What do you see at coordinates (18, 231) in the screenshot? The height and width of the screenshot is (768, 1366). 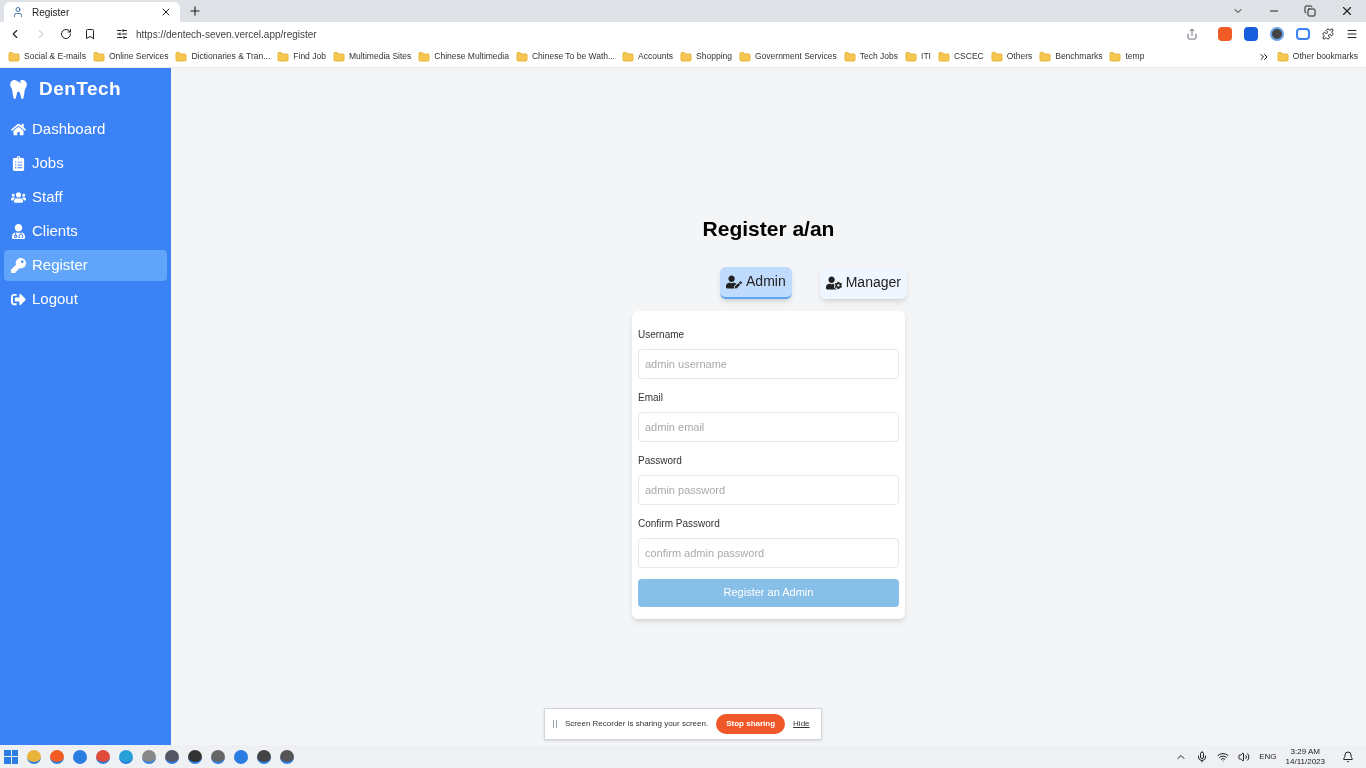 I see `person-icon` at bounding box center [18, 231].